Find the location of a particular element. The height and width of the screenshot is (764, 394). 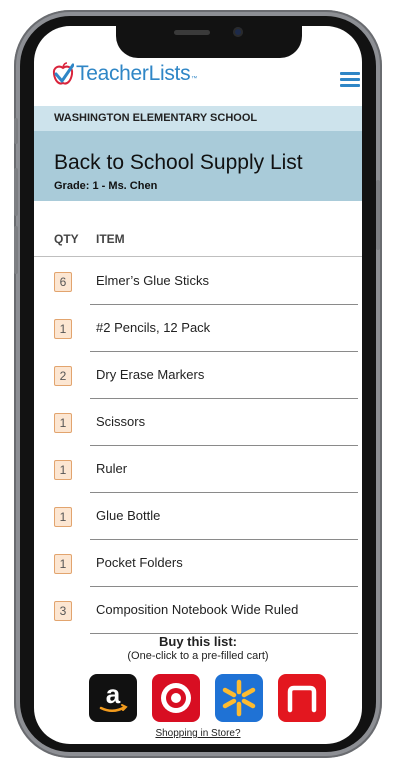

svg-text: a is located at coordinates (113, 694).